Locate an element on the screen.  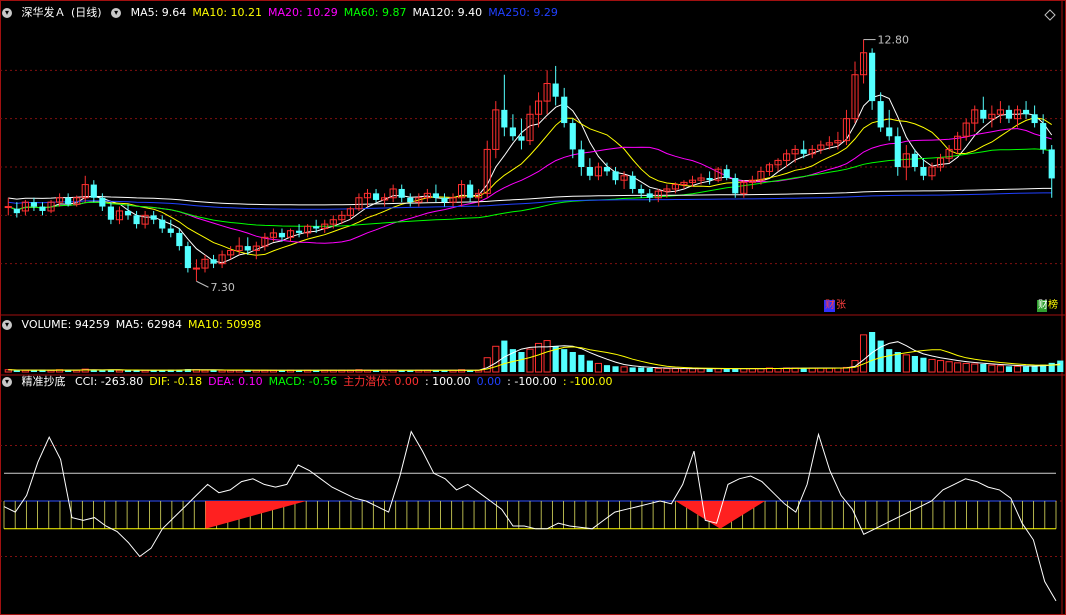
ma-toggle-icon: ▾ is located at coordinates (116, 13).